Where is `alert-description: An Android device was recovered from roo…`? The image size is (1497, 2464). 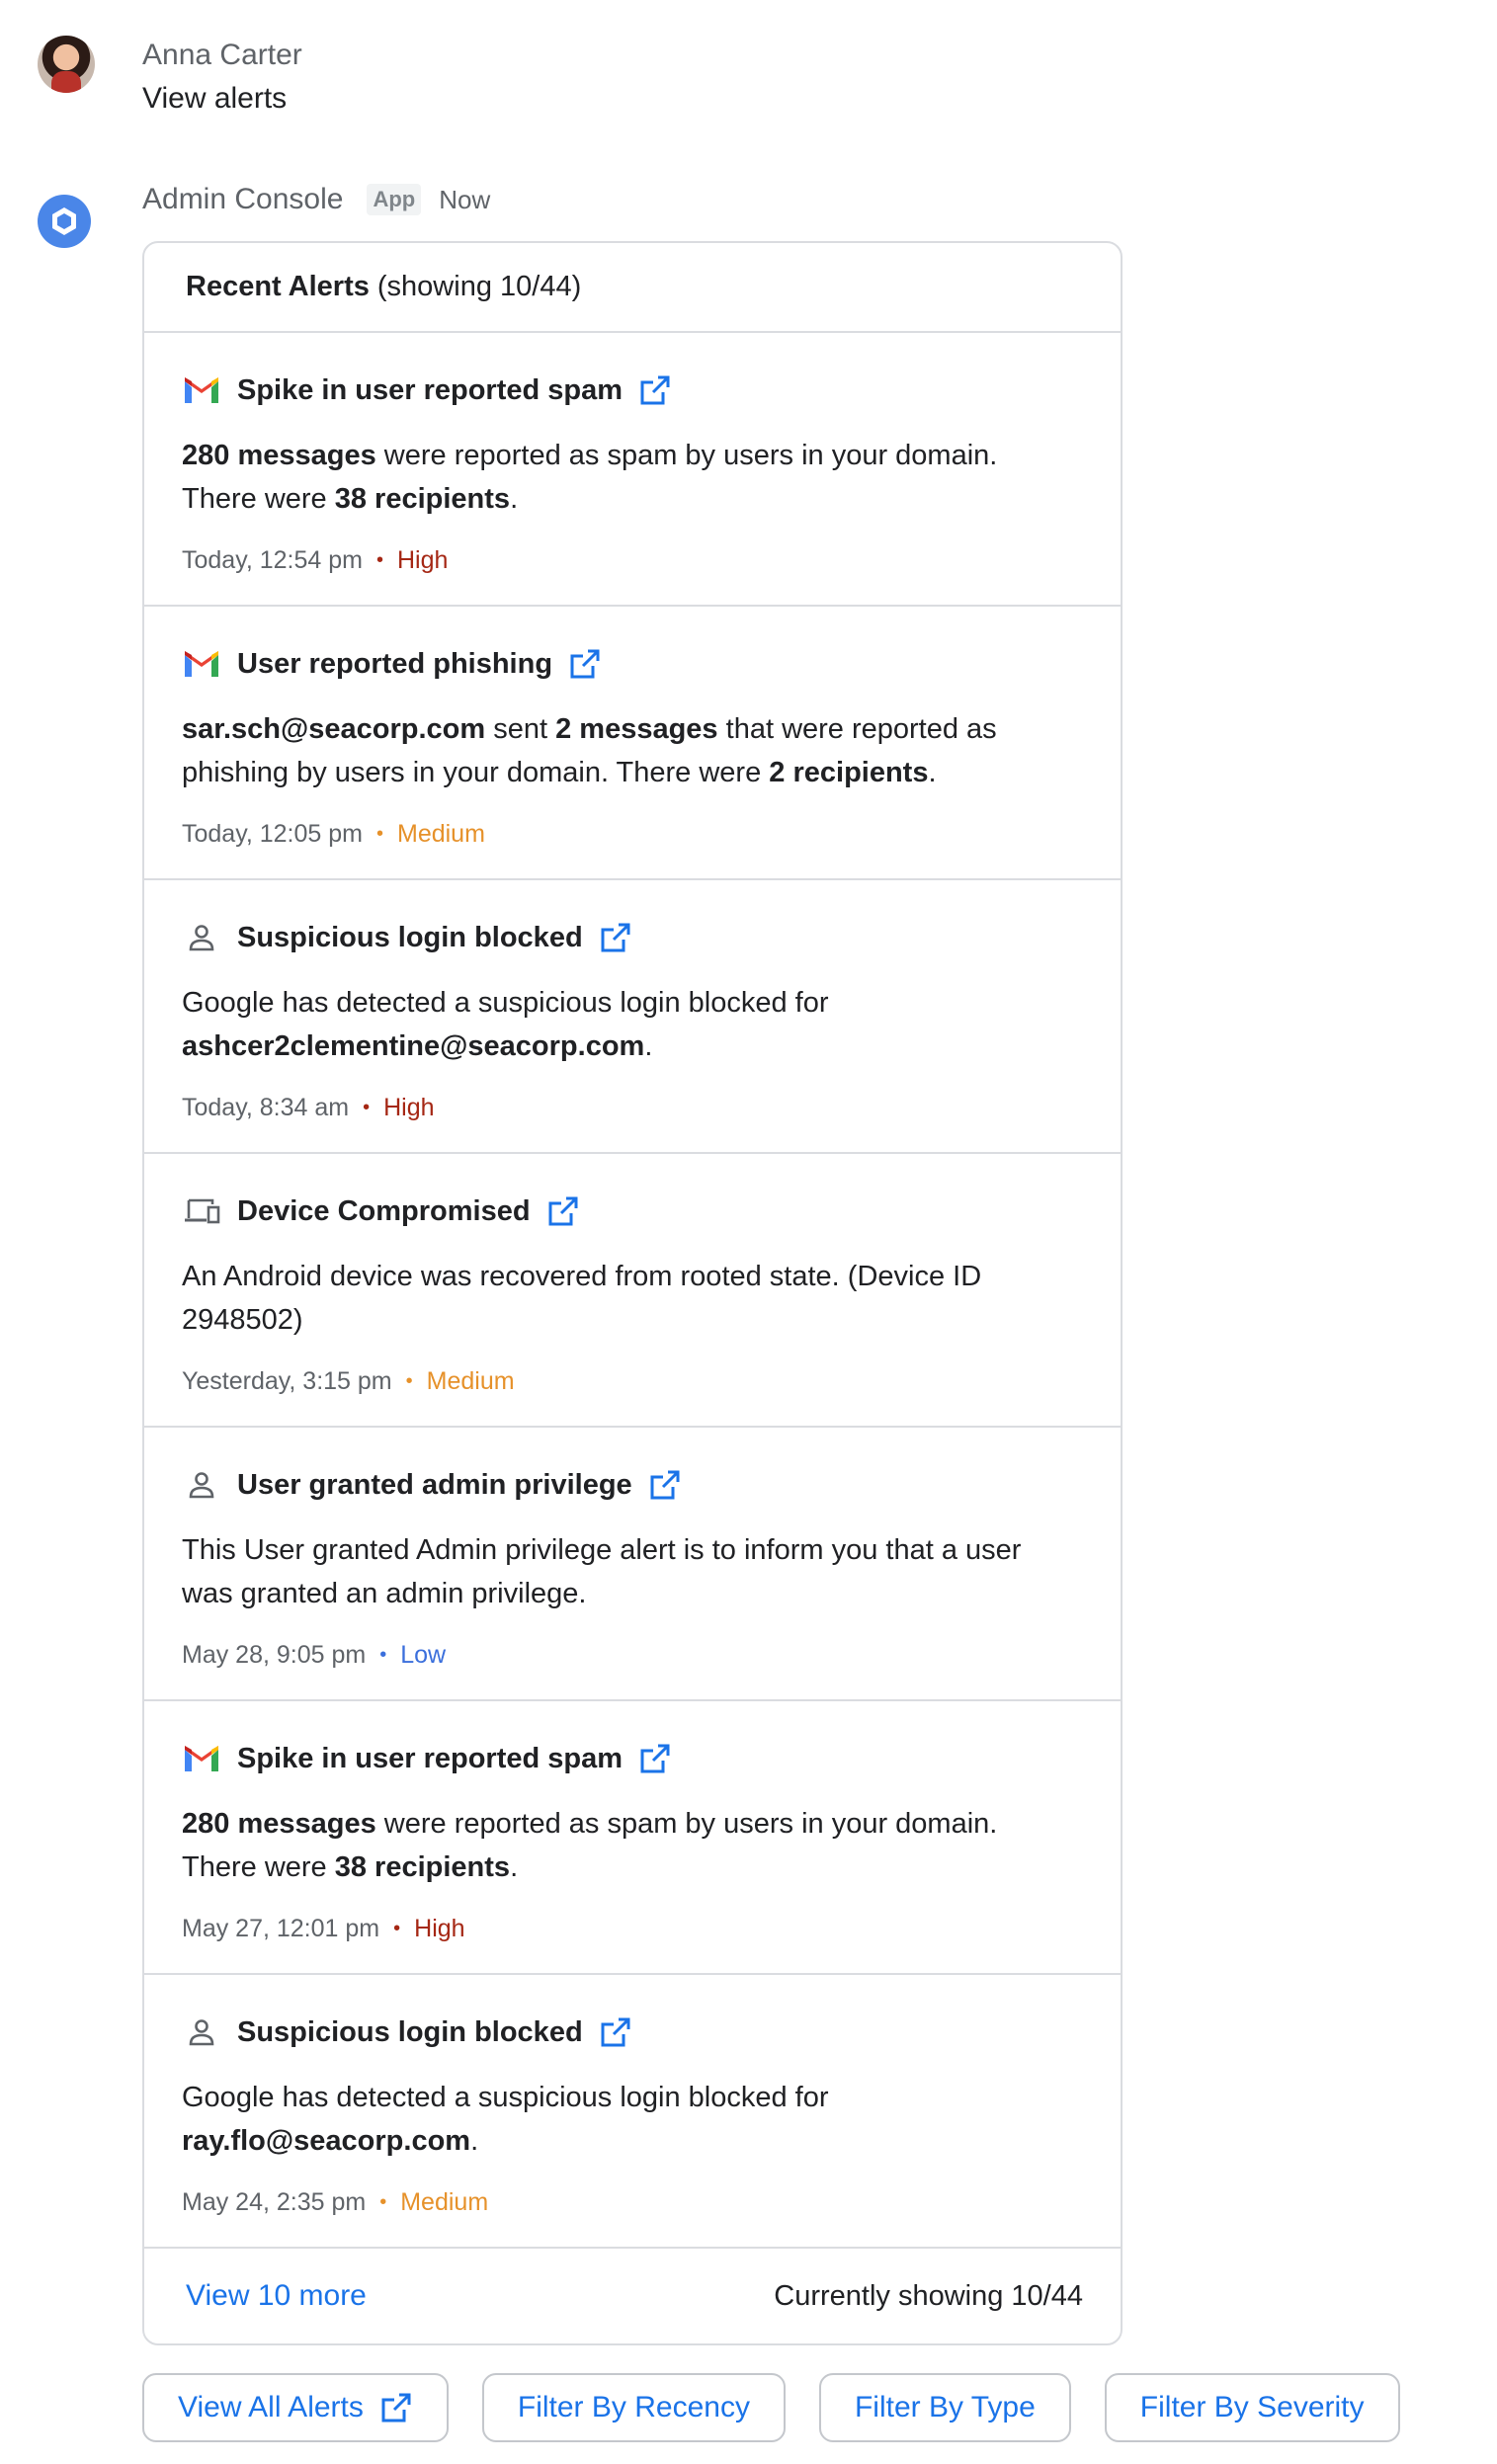
alert-description: An Android device was recovered from roo… is located at coordinates (582, 1298).